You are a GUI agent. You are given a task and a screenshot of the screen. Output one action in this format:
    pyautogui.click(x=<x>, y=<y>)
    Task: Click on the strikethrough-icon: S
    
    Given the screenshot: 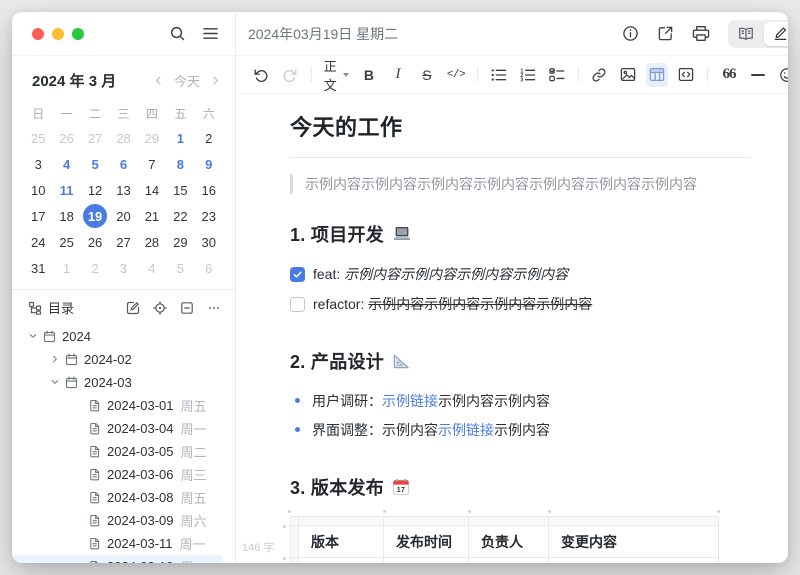 What is the action you would take?
    pyautogui.click(x=427, y=75)
    